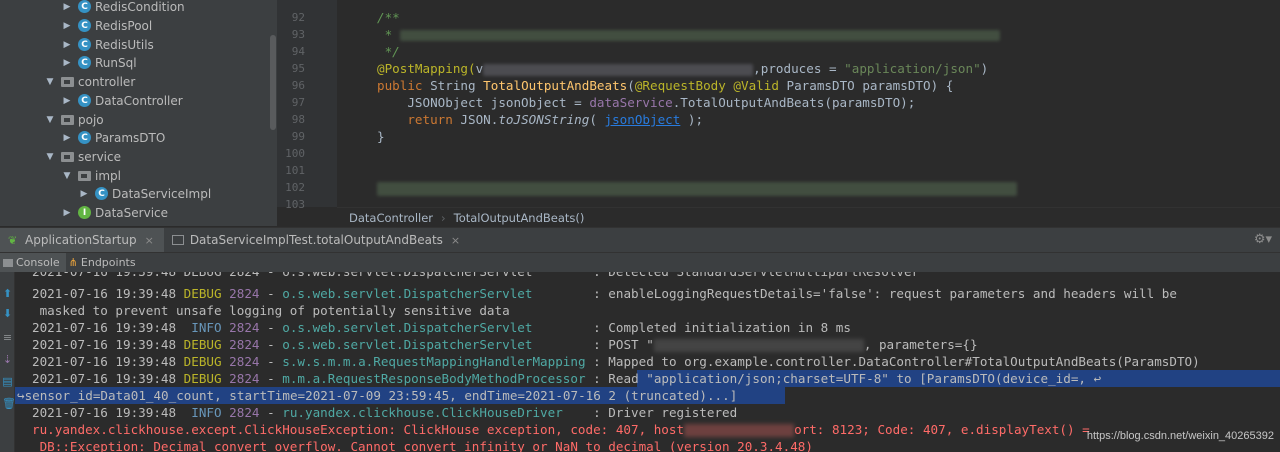 The height and width of the screenshot is (452, 1280). I want to click on console-sub-tabs: Console ⋔ Endpoints, so click(640, 262).